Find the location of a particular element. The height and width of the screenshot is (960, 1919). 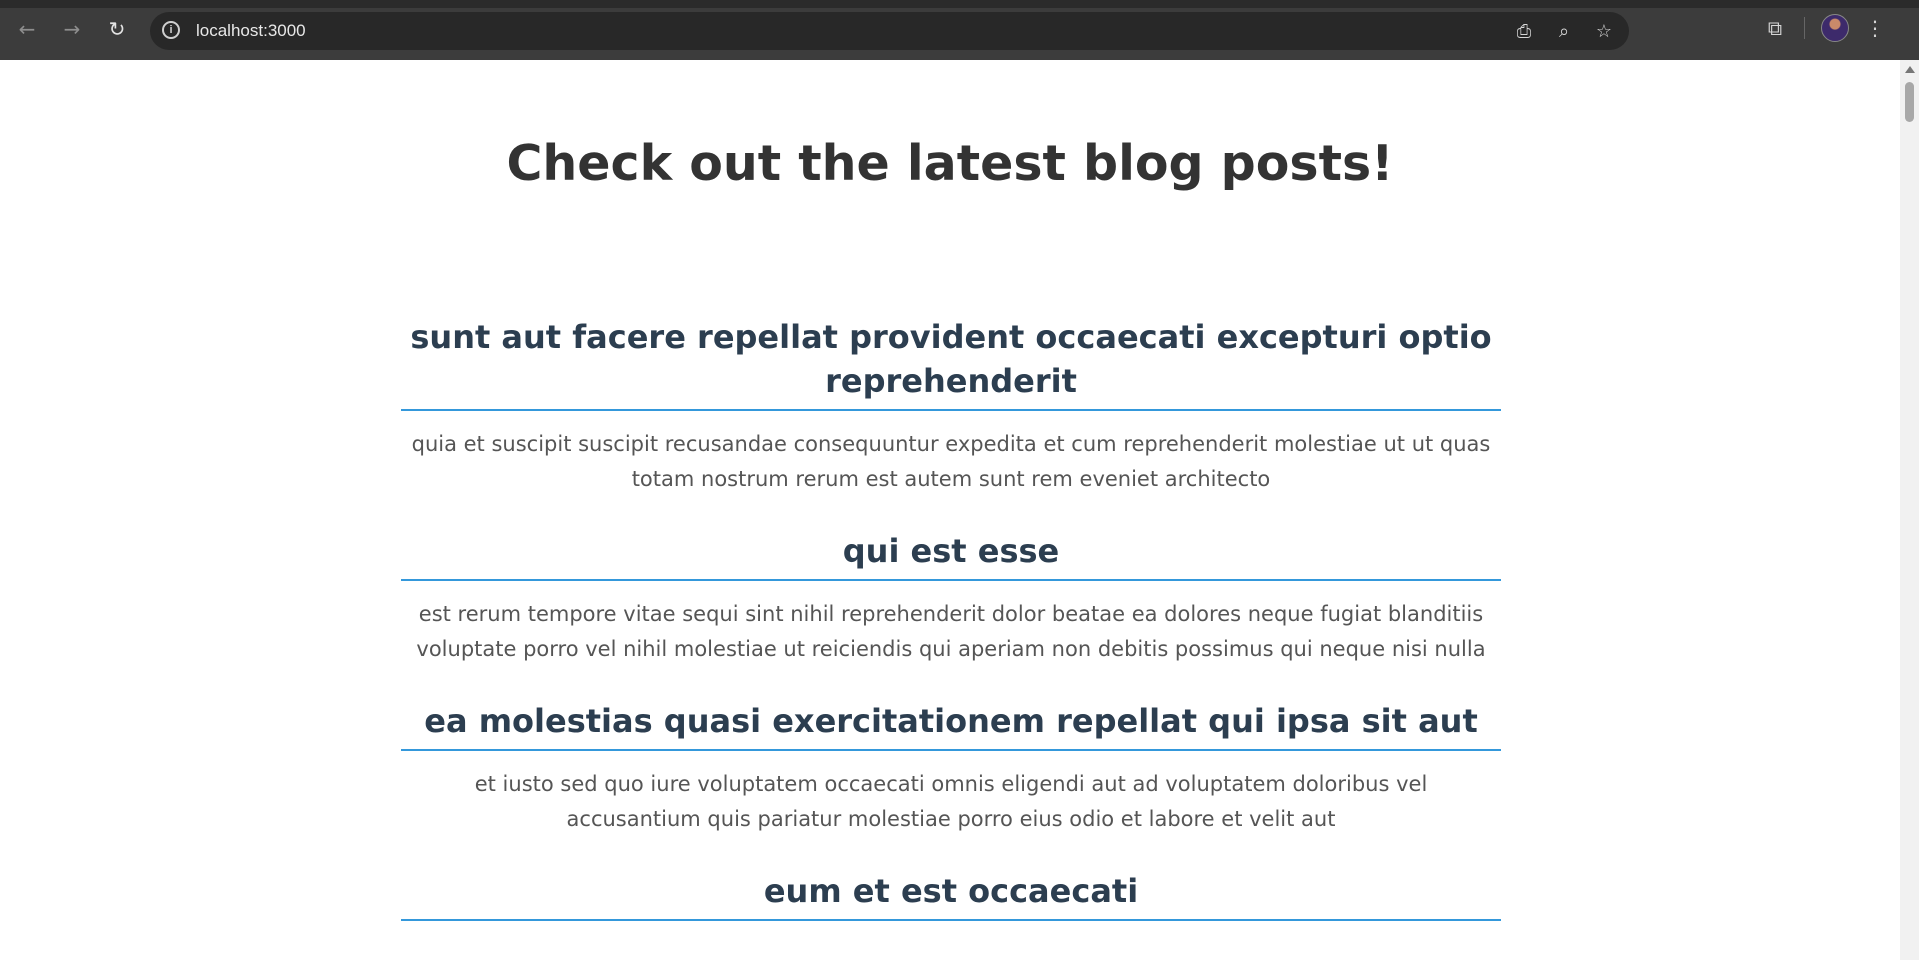

arrow-left-icon: ← is located at coordinates (27, 29).